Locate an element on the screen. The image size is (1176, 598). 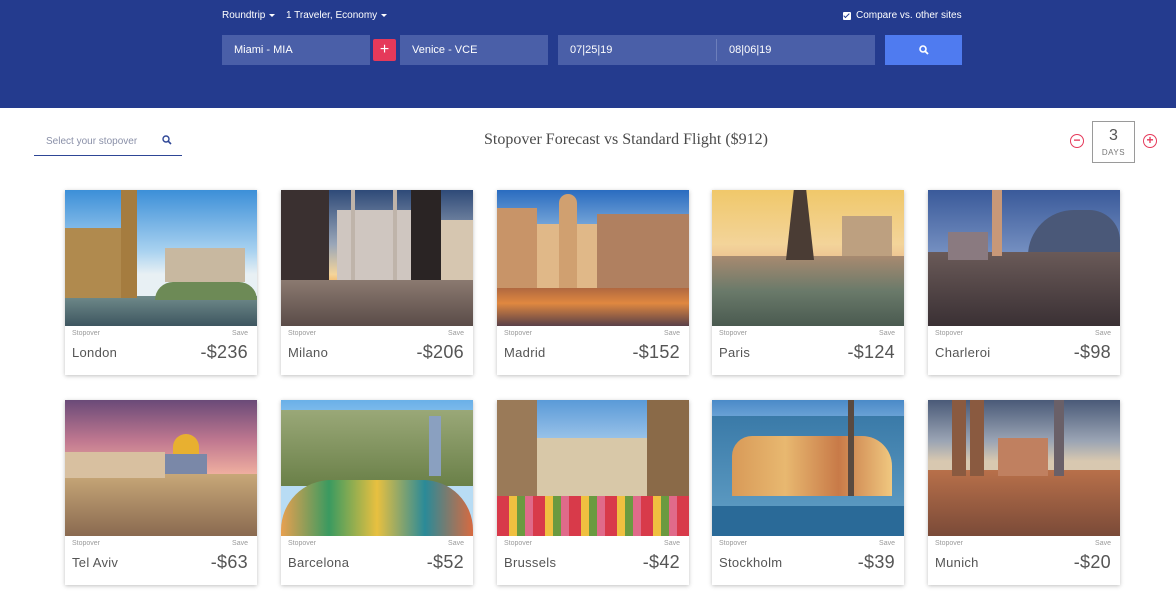
madrid-photo is located at coordinates (593, 258).